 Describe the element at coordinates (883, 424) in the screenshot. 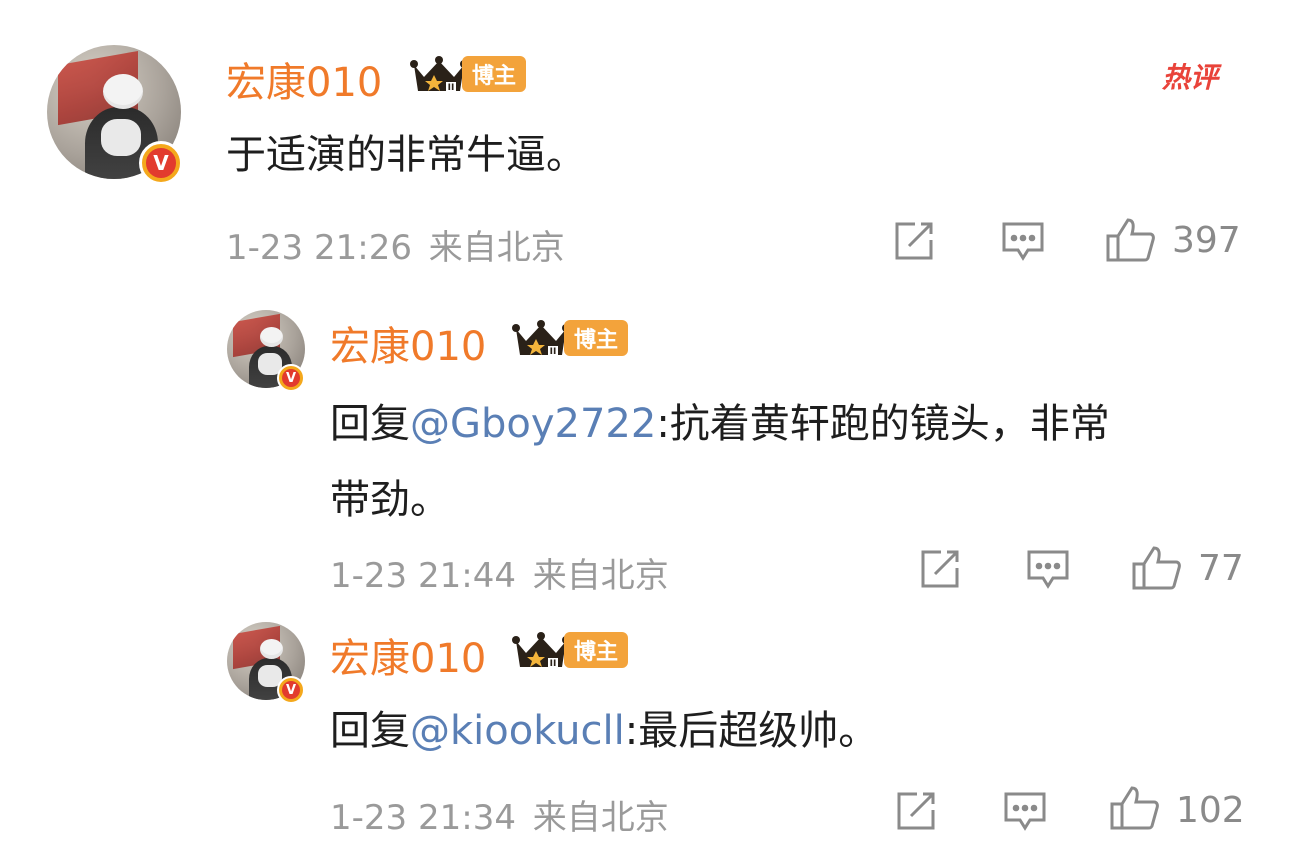

I see `reply-text: :抗着黄轩跑的镜头，非常` at that location.